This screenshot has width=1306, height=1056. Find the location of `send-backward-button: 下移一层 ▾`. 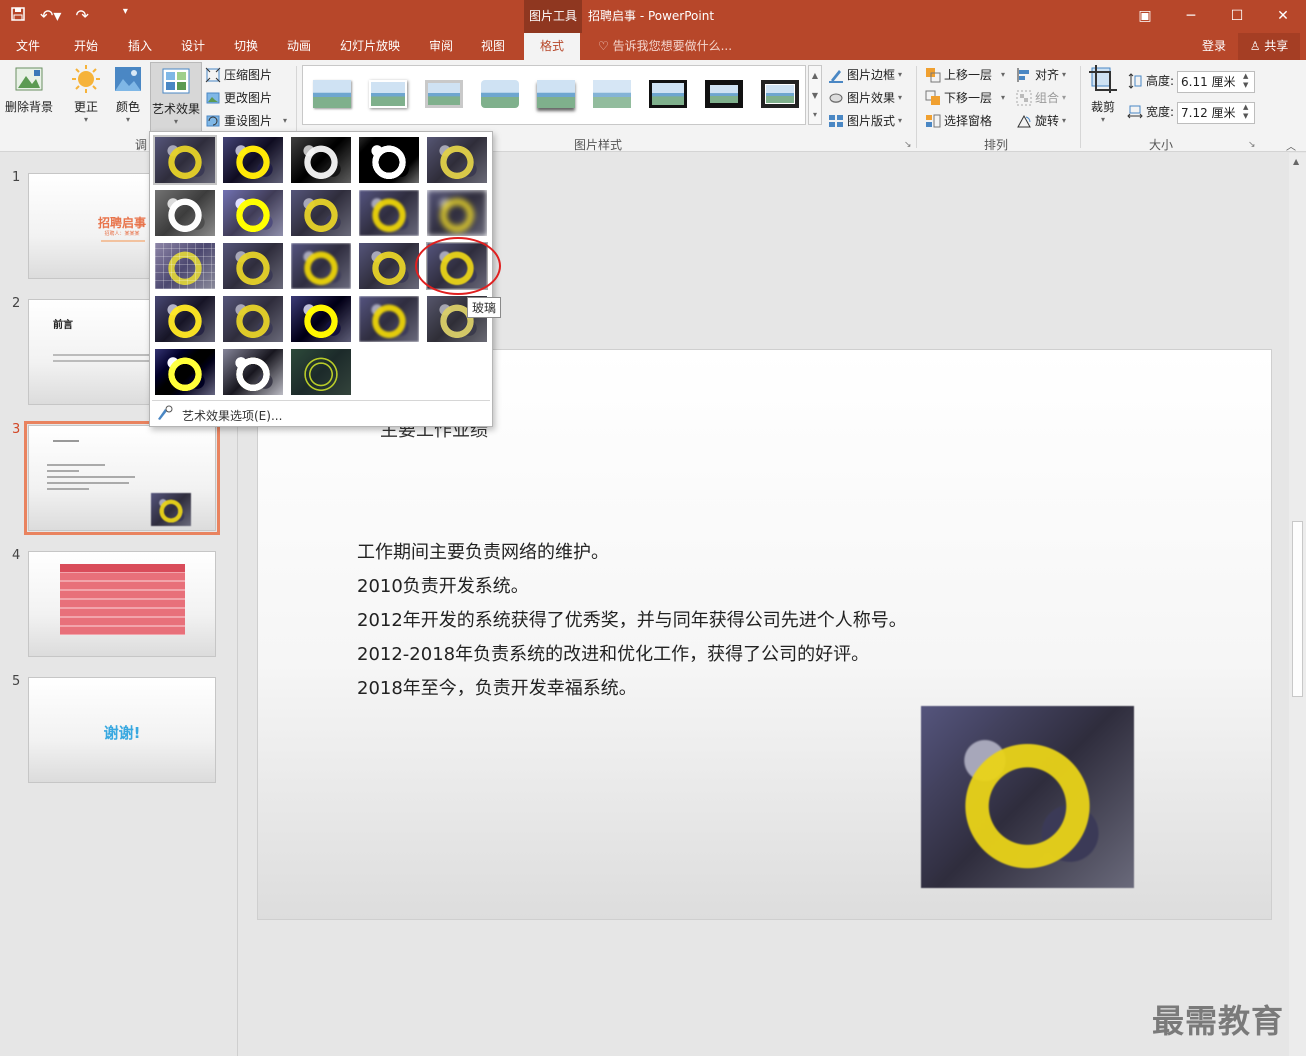

send-backward-button: 下移一层 ▾ is located at coordinates (965, 97).